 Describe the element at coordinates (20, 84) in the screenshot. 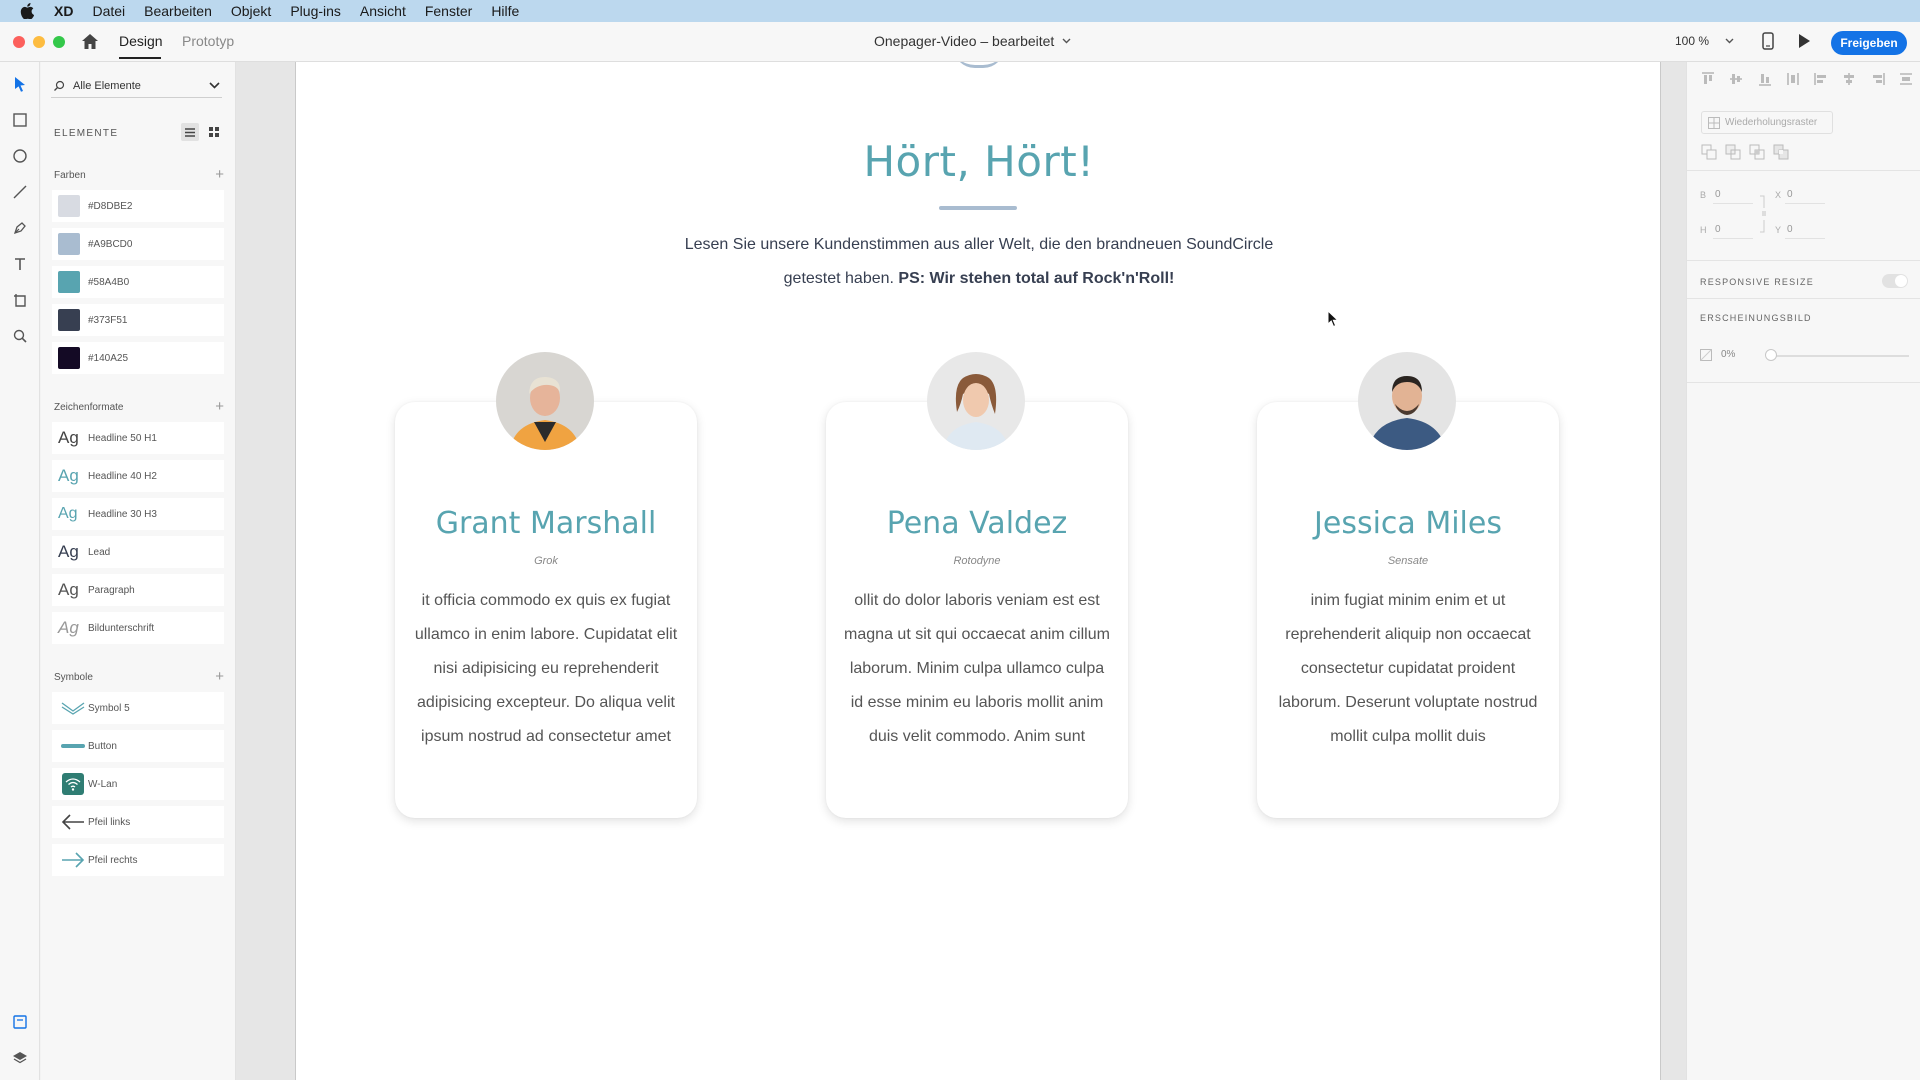

I see `select-tool-icon` at that location.